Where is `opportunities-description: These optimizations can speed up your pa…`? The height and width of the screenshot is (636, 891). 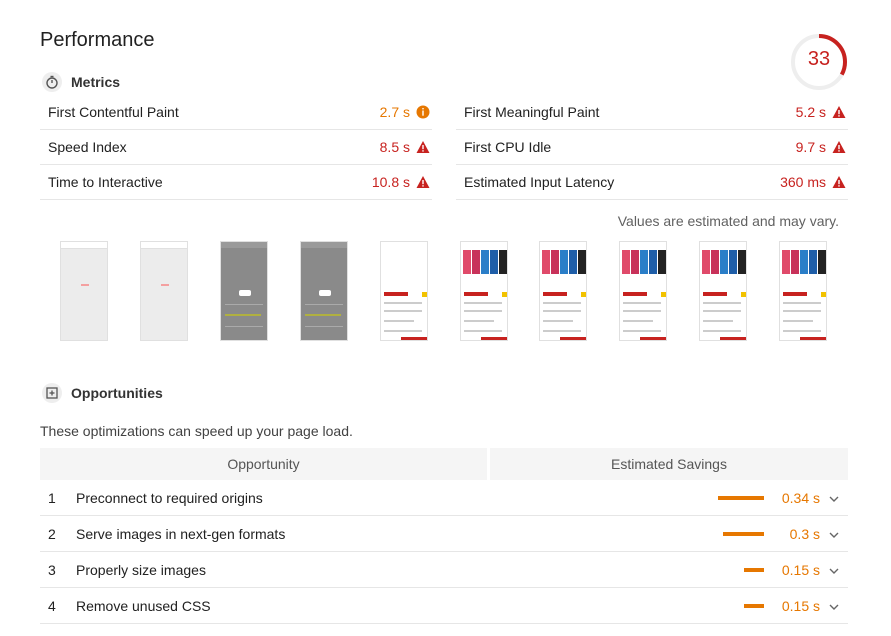
opportunities-description: These optimizations can speed up your pa… is located at coordinates (196, 431).